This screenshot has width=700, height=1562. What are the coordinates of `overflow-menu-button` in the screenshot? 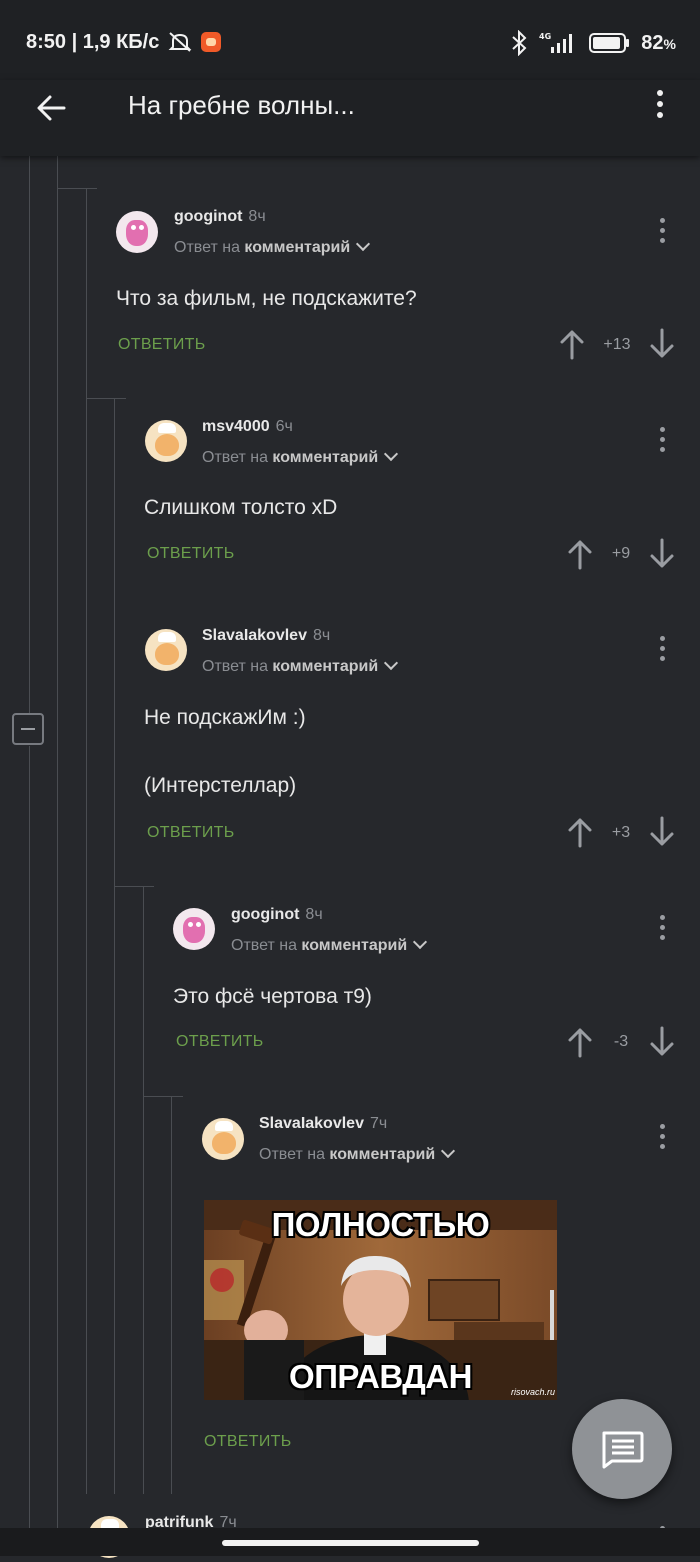 It's located at (660, 106).